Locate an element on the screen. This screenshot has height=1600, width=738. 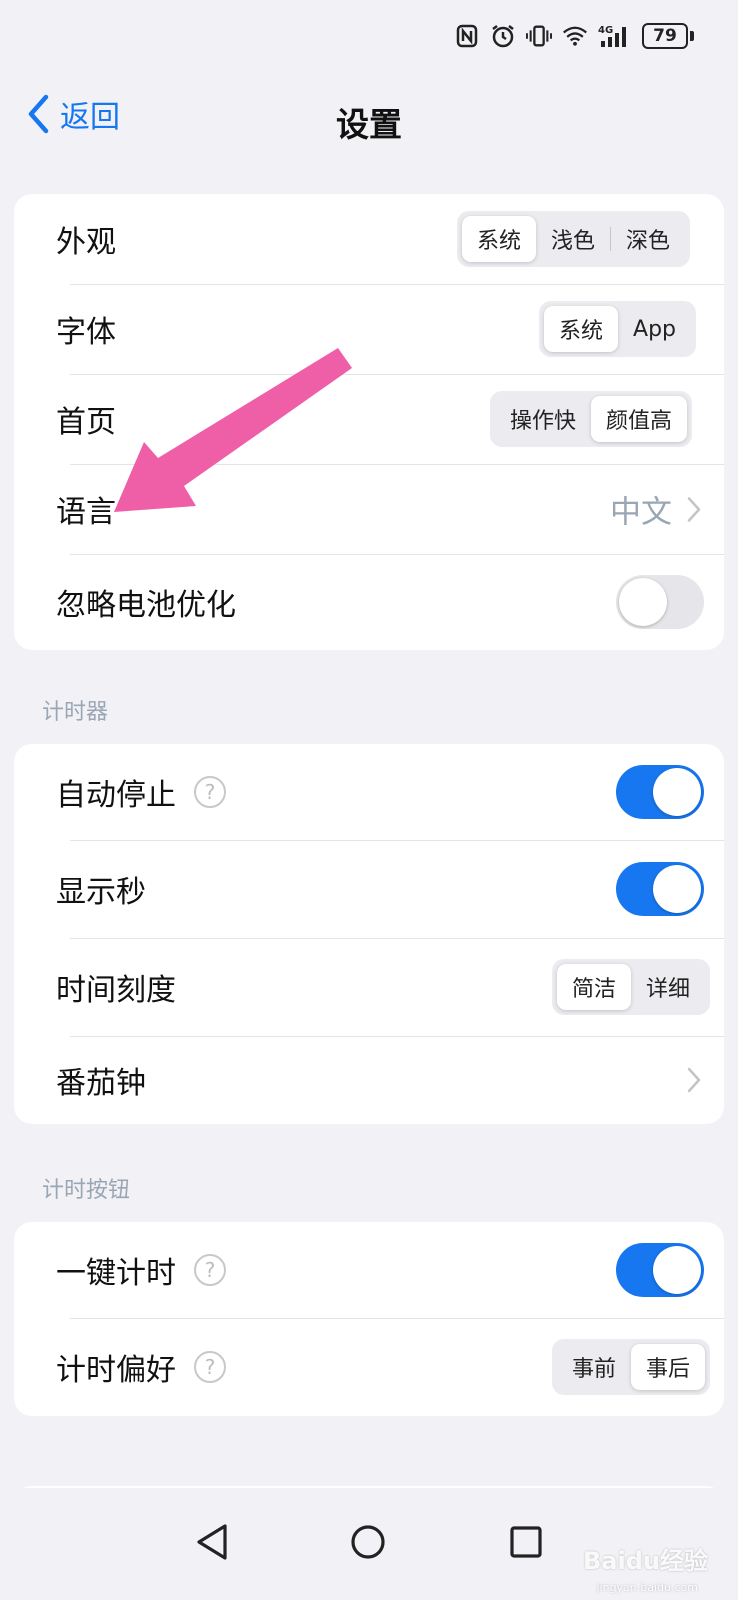
home-segmented-control: 操作快 颜值高 is located at coordinates (590, 419).